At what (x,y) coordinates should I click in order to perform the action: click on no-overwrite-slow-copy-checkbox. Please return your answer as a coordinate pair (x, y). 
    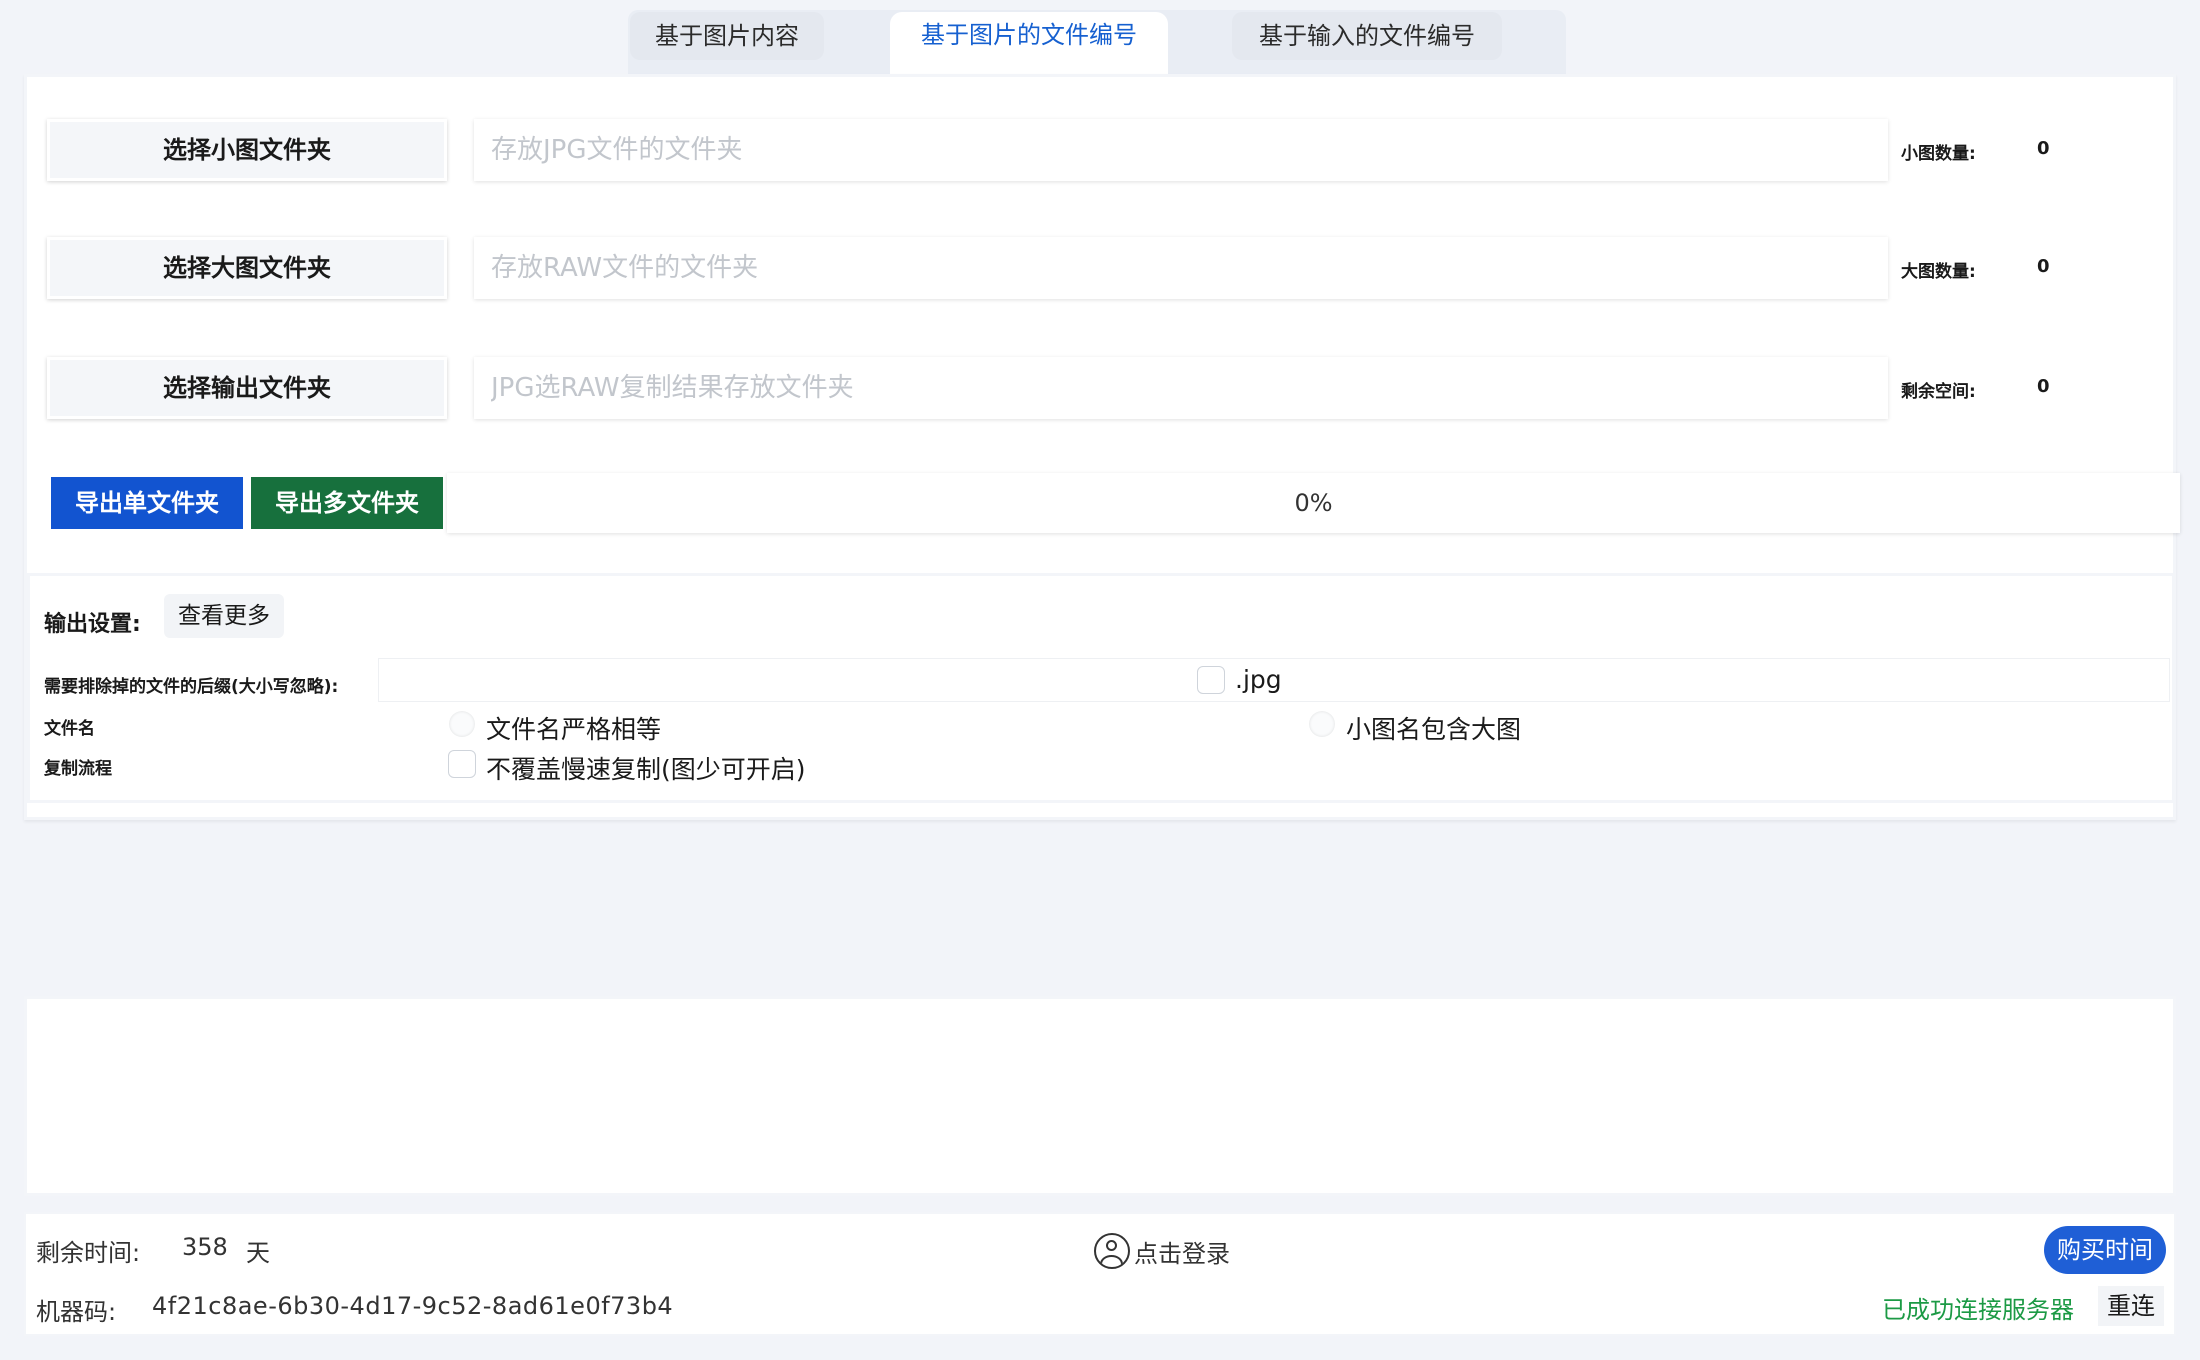
    Looking at the image, I should click on (462, 764).